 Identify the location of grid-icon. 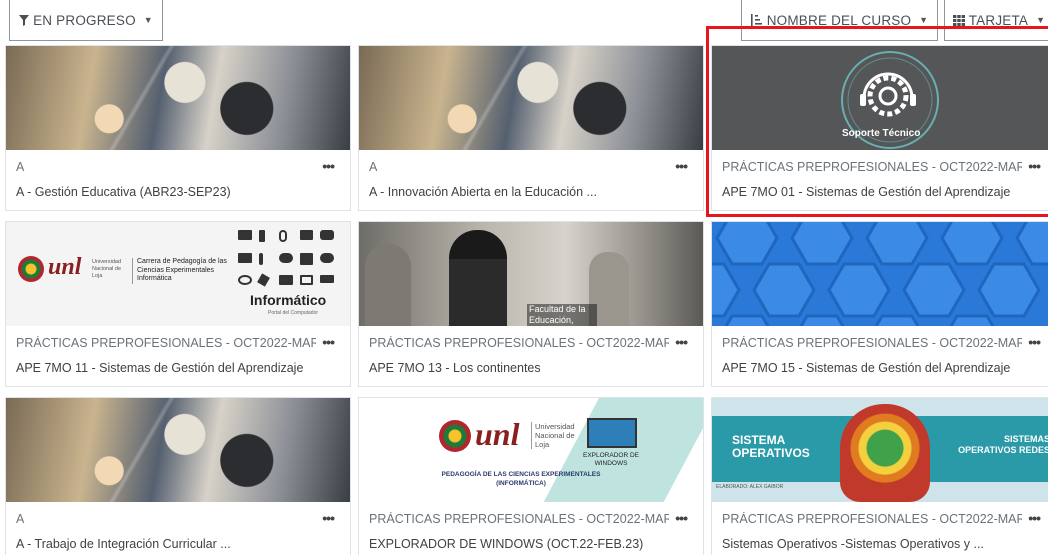
(958, 20).